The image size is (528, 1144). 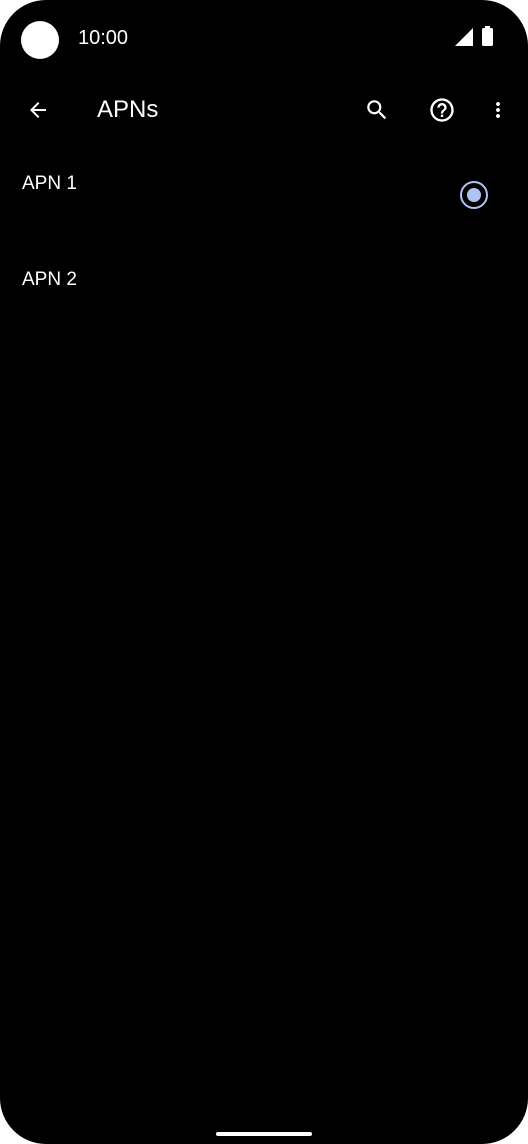 What do you see at coordinates (40, 40) in the screenshot?
I see `camera-cutout` at bounding box center [40, 40].